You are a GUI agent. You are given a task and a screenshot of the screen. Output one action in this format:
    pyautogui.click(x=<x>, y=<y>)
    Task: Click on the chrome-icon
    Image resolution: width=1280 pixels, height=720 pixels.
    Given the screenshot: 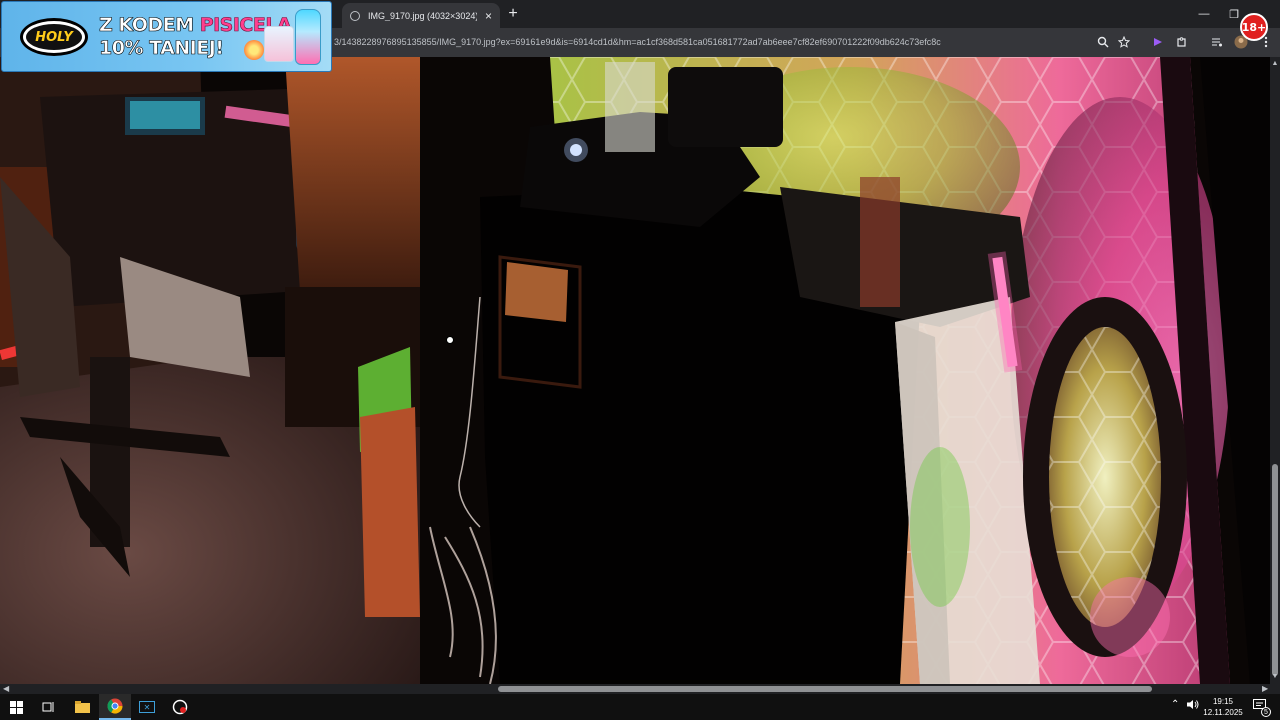 What is the action you would take?
    pyautogui.click(x=115, y=707)
    